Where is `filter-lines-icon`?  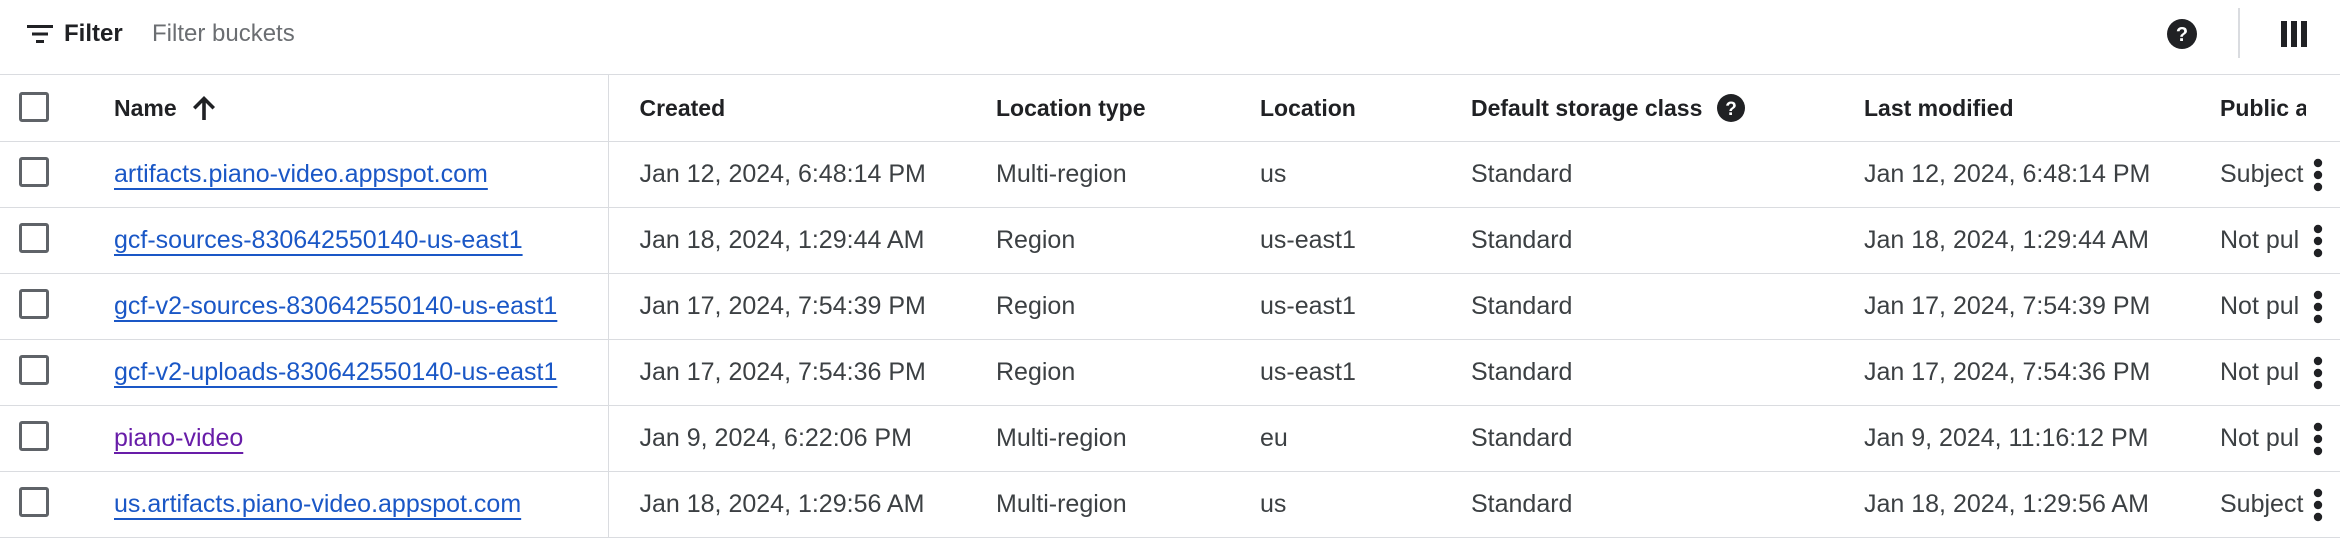 filter-lines-icon is located at coordinates (40, 34).